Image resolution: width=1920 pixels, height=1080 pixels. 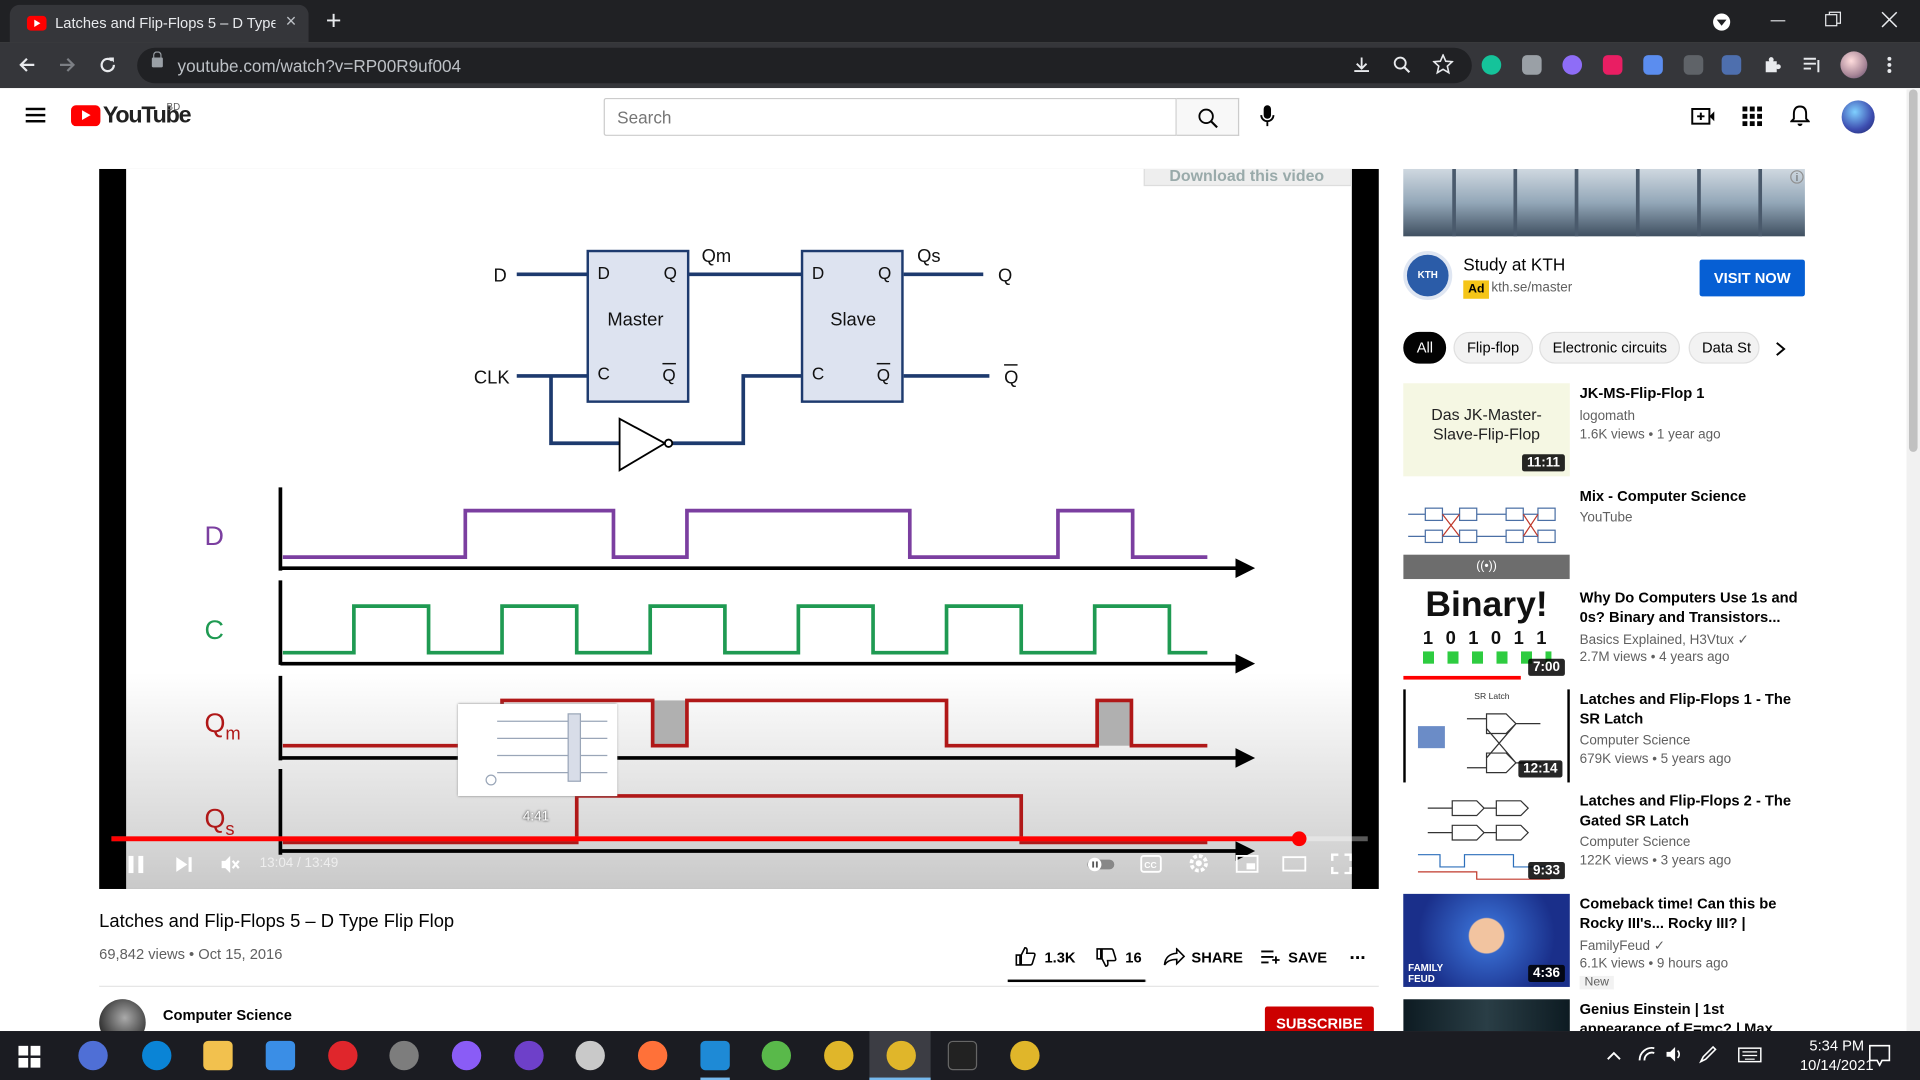 What do you see at coordinates (1362, 65) in the screenshot?
I see `install-icon` at bounding box center [1362, 65].